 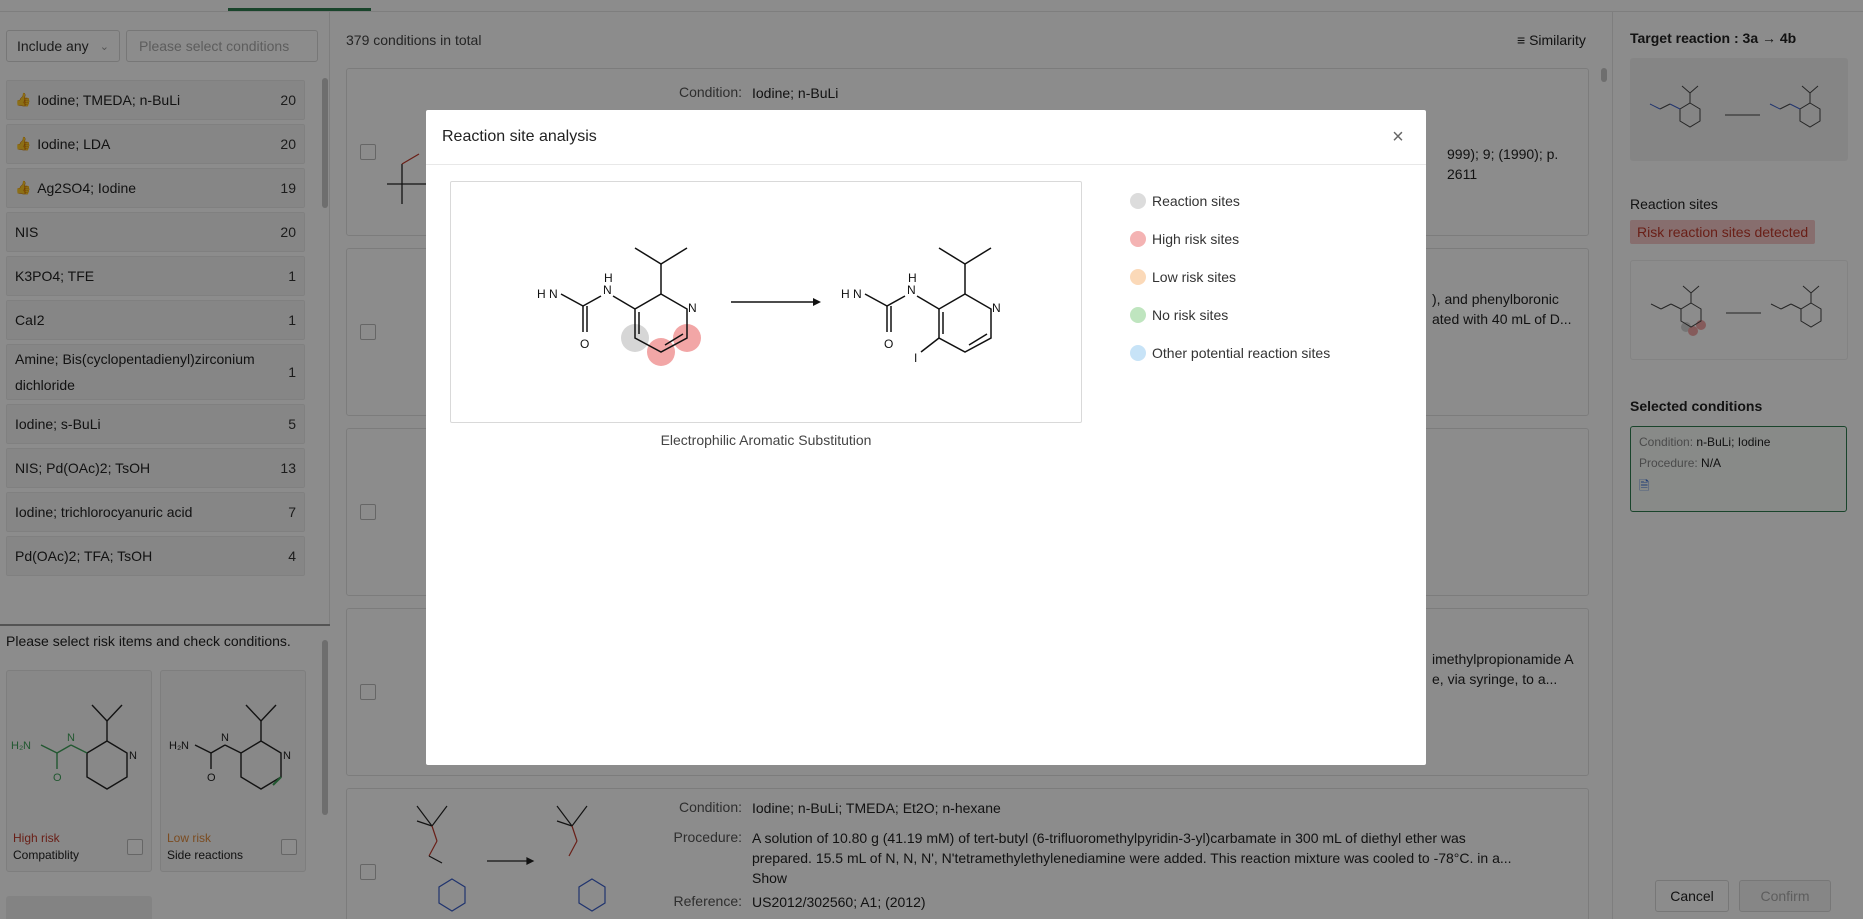 What do you see at coordinates (1196, 201) in the screenshot?
I see `legend-label: Reaction sites` at bounding box center [1196, 201].